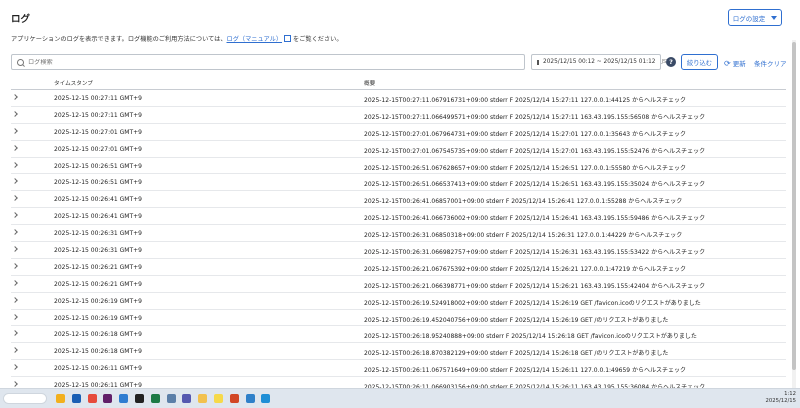 This screenshot has height=408, width=800. Describe the element at coordinates (92, 398) in the screenshot. I see `chrome-icon` at that location.